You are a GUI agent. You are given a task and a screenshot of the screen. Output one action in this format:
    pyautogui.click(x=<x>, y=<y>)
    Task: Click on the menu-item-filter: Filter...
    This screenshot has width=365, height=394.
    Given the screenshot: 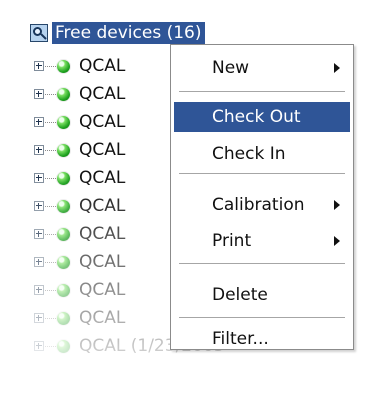 What is the action you would take?
    pyautogui.click(x=262, y=339)
    